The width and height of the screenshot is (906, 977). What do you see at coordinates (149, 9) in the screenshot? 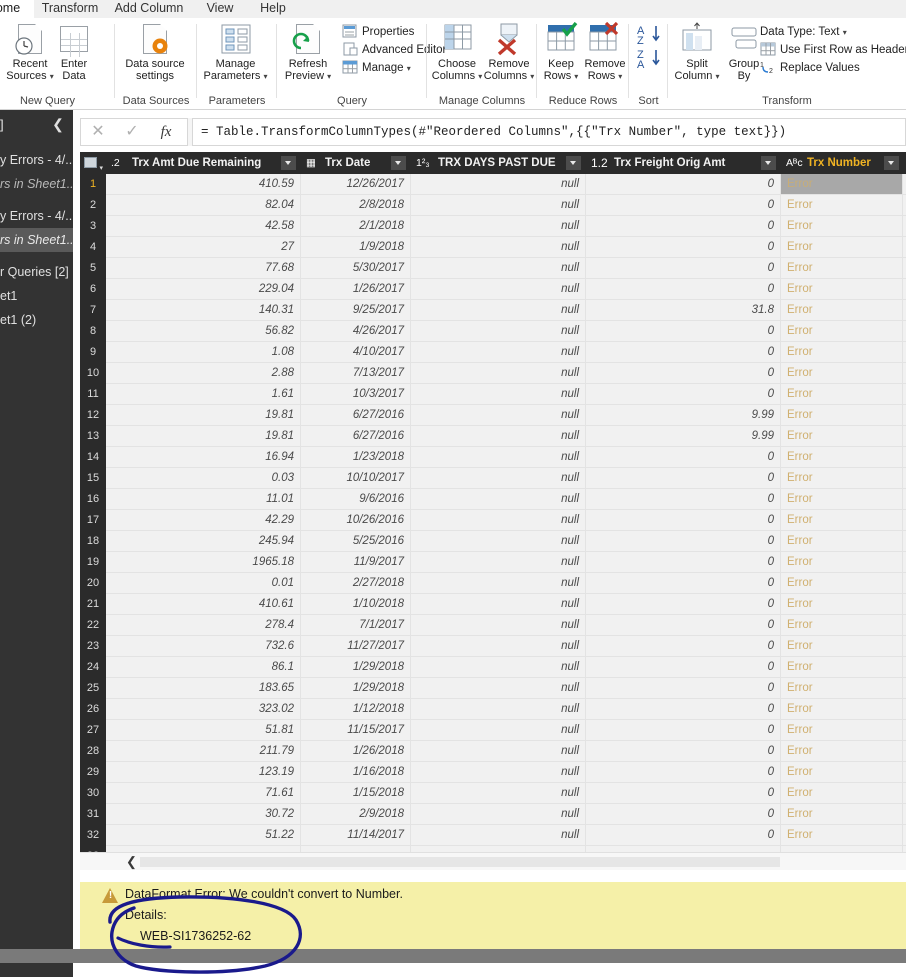
I see `tab-add-column: Add Column` at bounding box center [149, 9].